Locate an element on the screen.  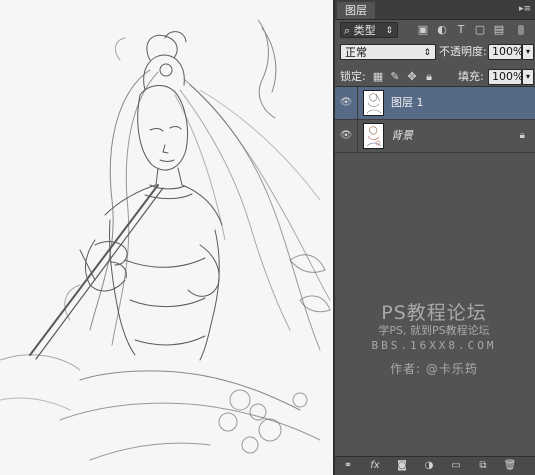
lock-position-icon: ✥ is located at coordinates (412, 77).